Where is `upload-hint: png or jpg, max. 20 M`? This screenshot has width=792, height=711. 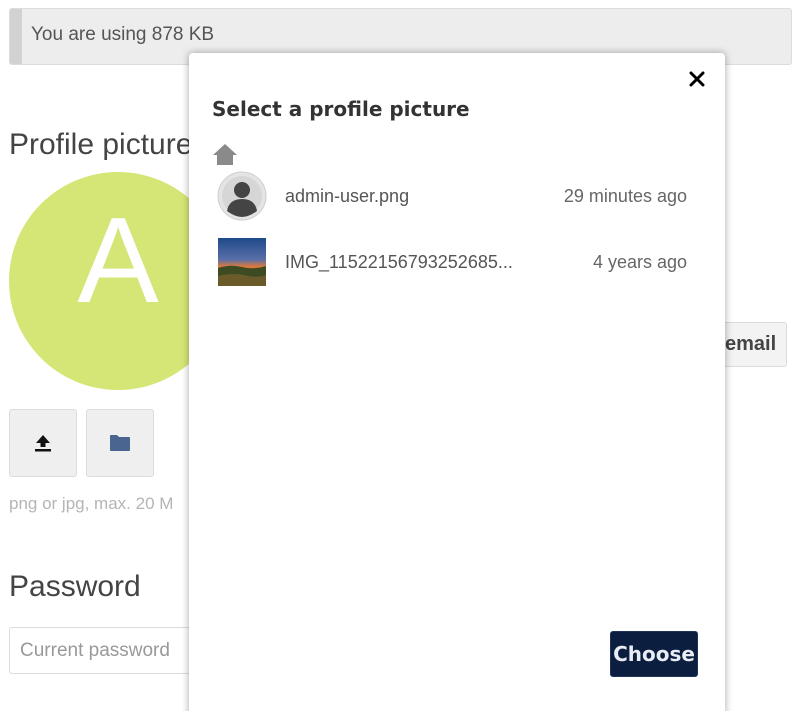 upload-hint: png or jpg, max. 20 M is located at coordinates (91, 503).